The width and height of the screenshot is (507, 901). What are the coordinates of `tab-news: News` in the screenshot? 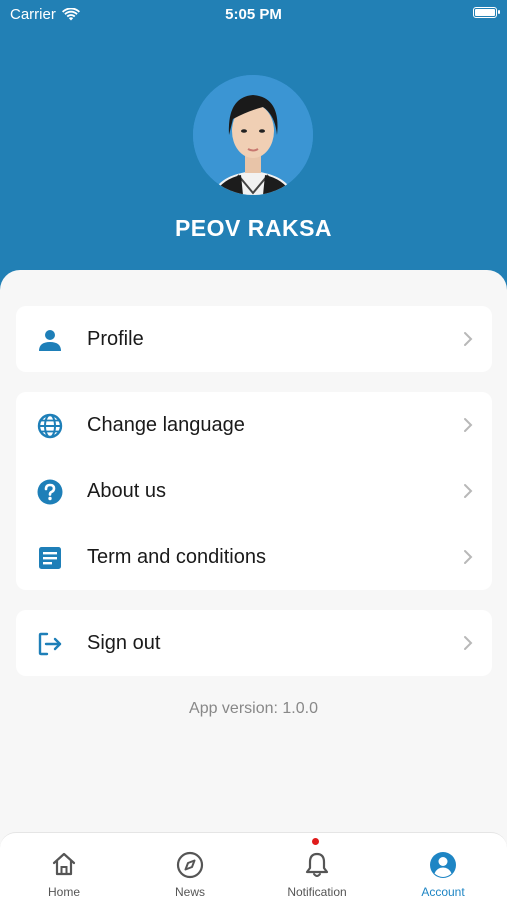 It's located at (190, 867).